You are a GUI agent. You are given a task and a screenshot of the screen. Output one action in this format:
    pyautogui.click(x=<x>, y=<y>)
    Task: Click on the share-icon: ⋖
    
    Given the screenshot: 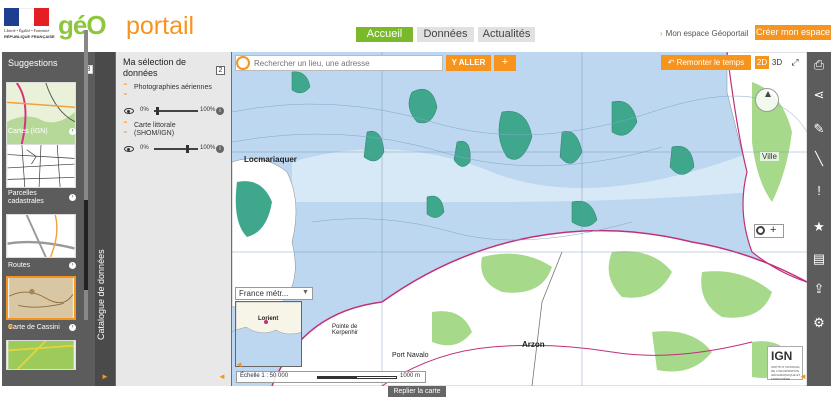 What is the action you would take?
    pyautogui.click(x=819, y=95)
    